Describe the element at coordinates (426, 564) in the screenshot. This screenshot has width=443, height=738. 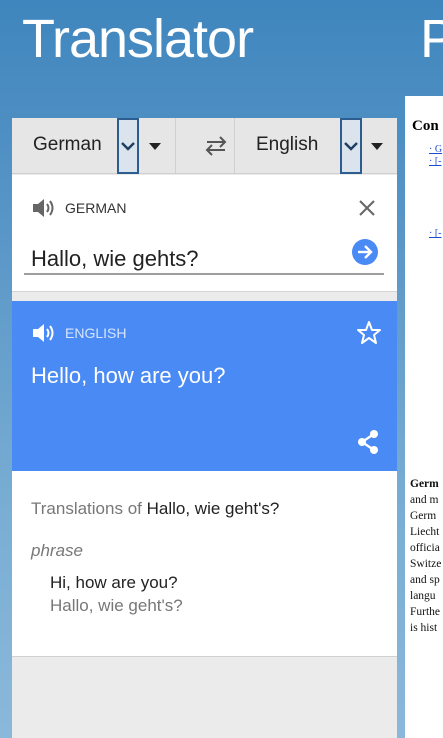
I see `peek-line: Switze` at that location.